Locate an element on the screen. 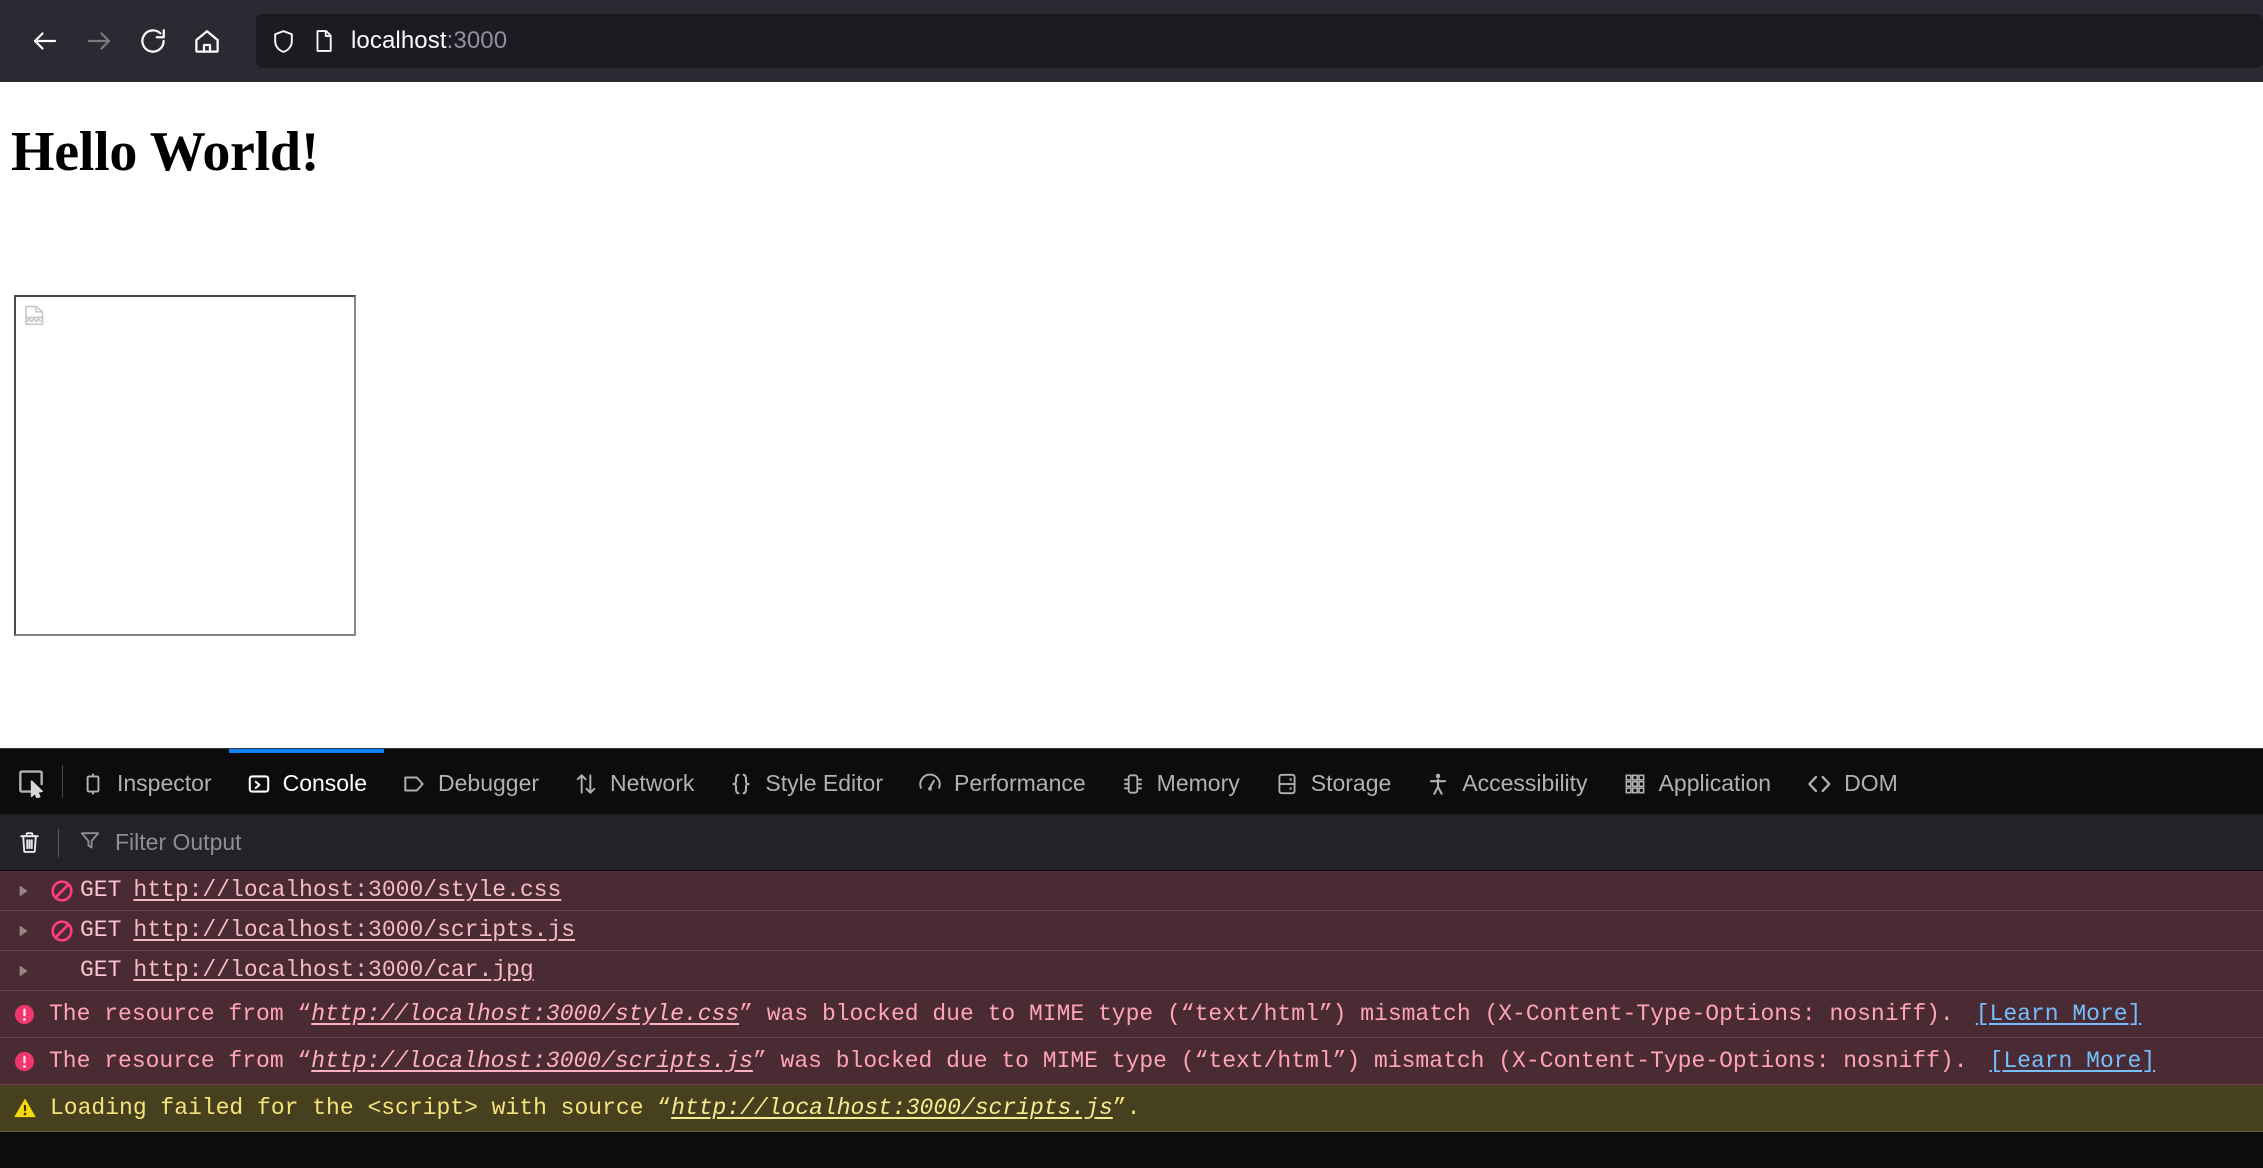 Image resolution: width=2263 pixels, height=1168 pixels. shield-icon is located at coordinates (283, 41).